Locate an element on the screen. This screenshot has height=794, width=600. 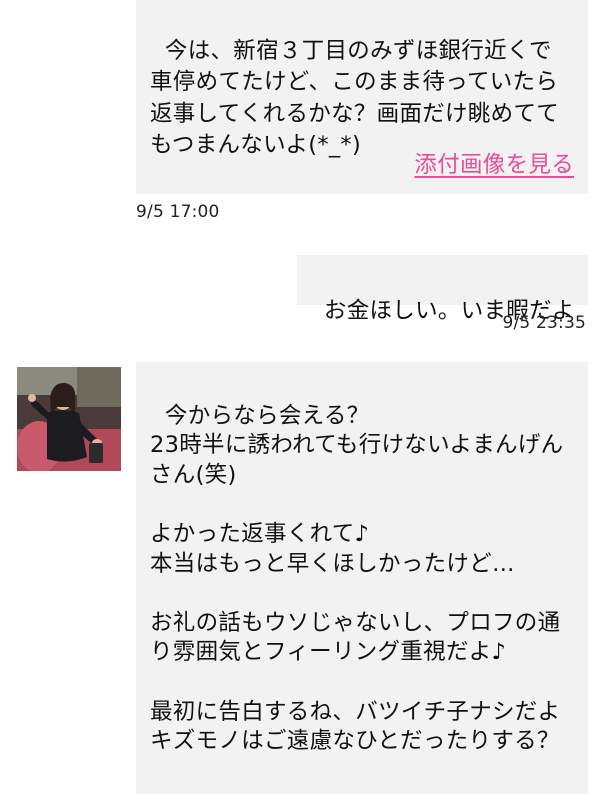
view-attachment-link: 添付画像を見る is located at coordinates (494, 166).